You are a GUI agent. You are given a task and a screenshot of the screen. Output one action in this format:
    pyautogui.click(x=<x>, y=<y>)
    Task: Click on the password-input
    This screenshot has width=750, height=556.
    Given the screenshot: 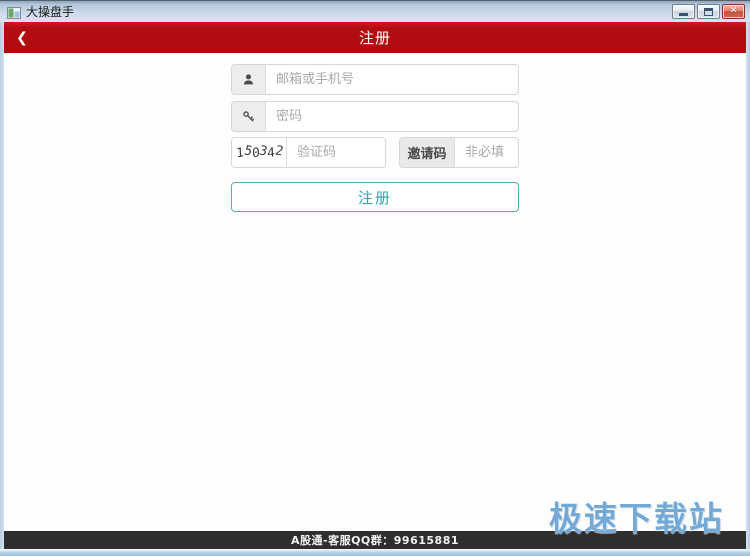 What is the action you would take?
    pyautogui.click(x=392, y=116)
    